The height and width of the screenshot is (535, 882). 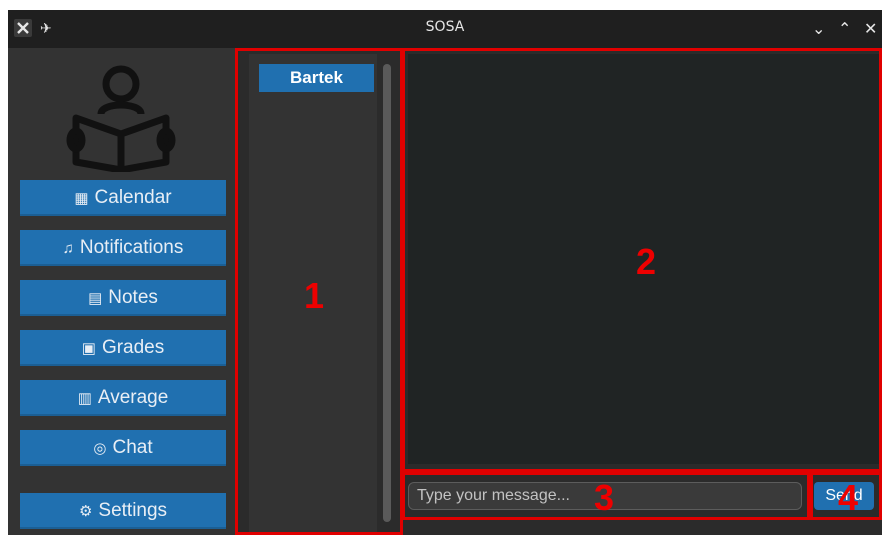 I want to click on chat-label: Chat, so click(x=132, y=447).